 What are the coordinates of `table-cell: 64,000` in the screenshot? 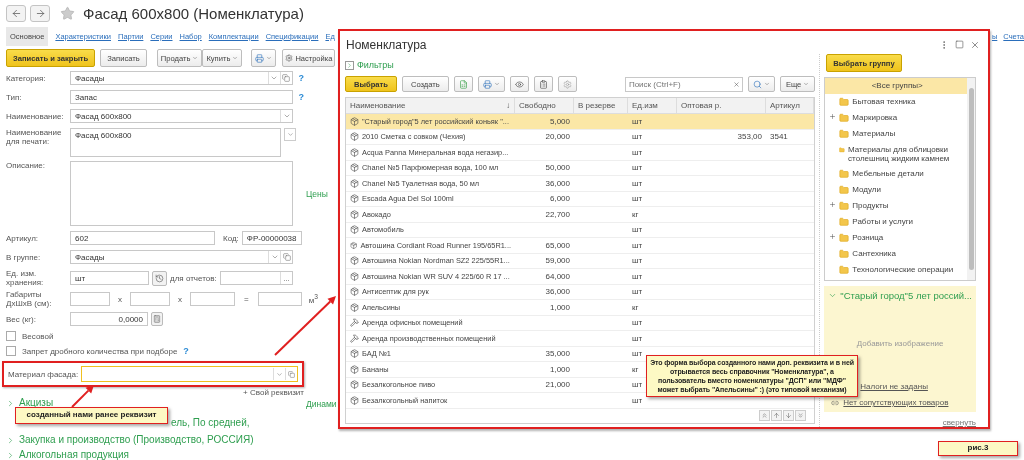 It's located at (557, 276).